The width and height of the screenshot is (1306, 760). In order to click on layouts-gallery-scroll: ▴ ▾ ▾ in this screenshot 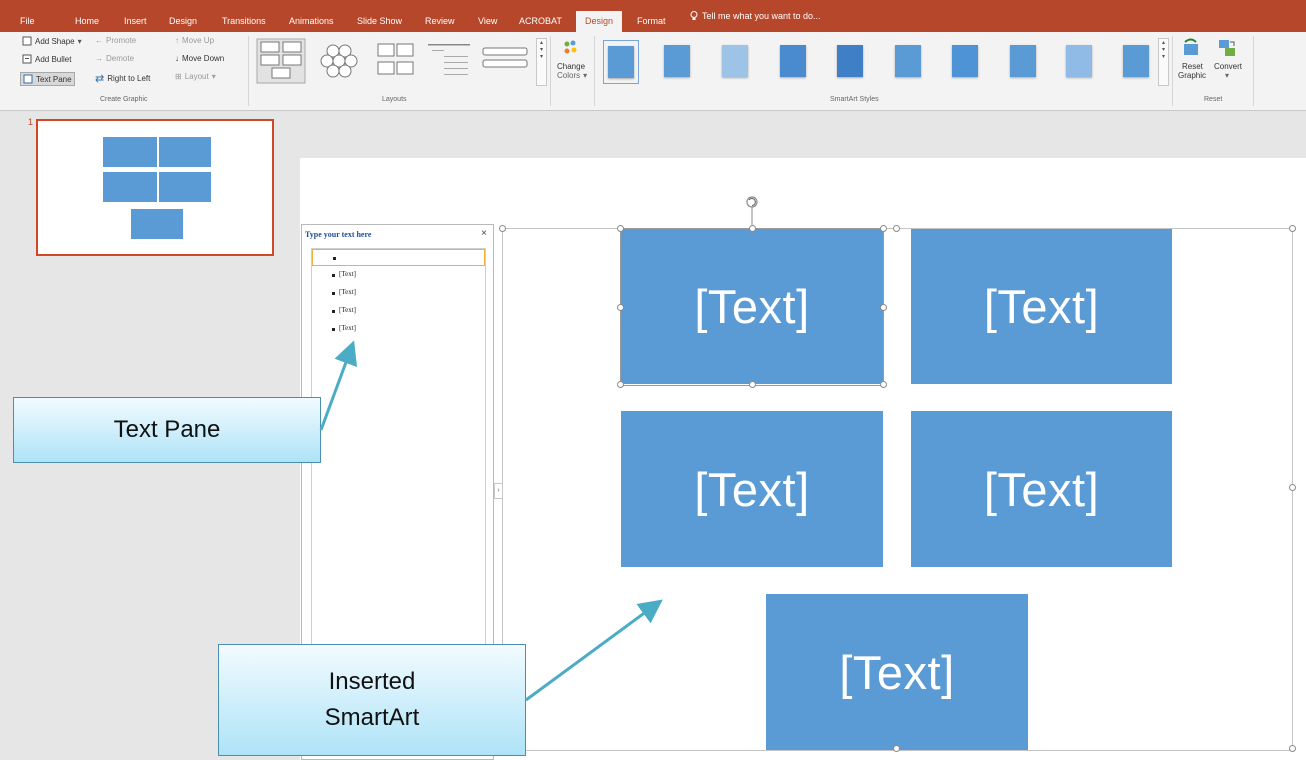, I will do `click(541, 62)`.